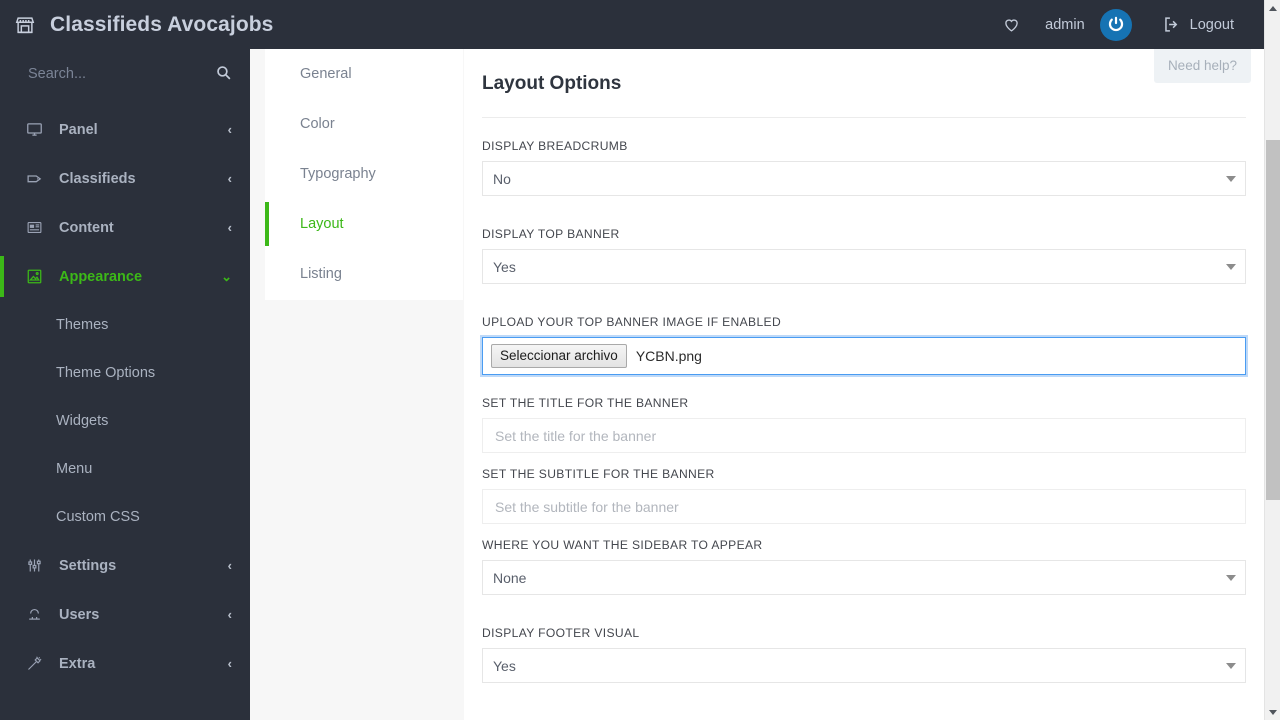  Describe the element at coordinates (1091, 24) in the screenshot. I see `user-menu: admin` at that location.